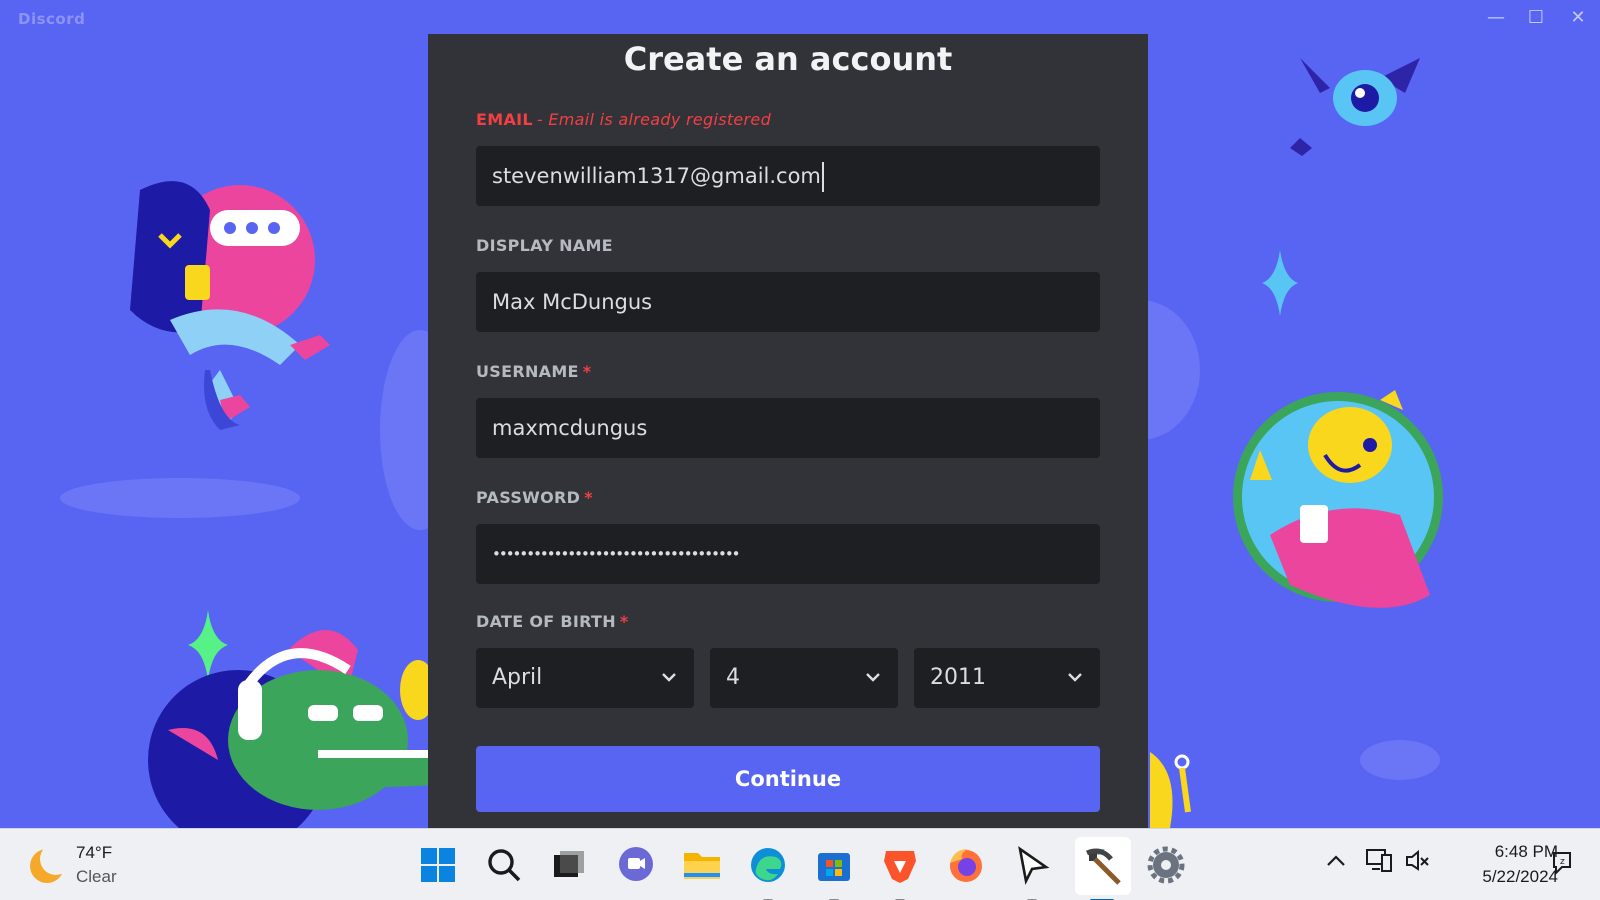 The width and height of the screenshot is (1600, 900). What do you see at coordinates (517, 677) in the screenshot?
I see `month-value: April` at bounding box center [517, 677].